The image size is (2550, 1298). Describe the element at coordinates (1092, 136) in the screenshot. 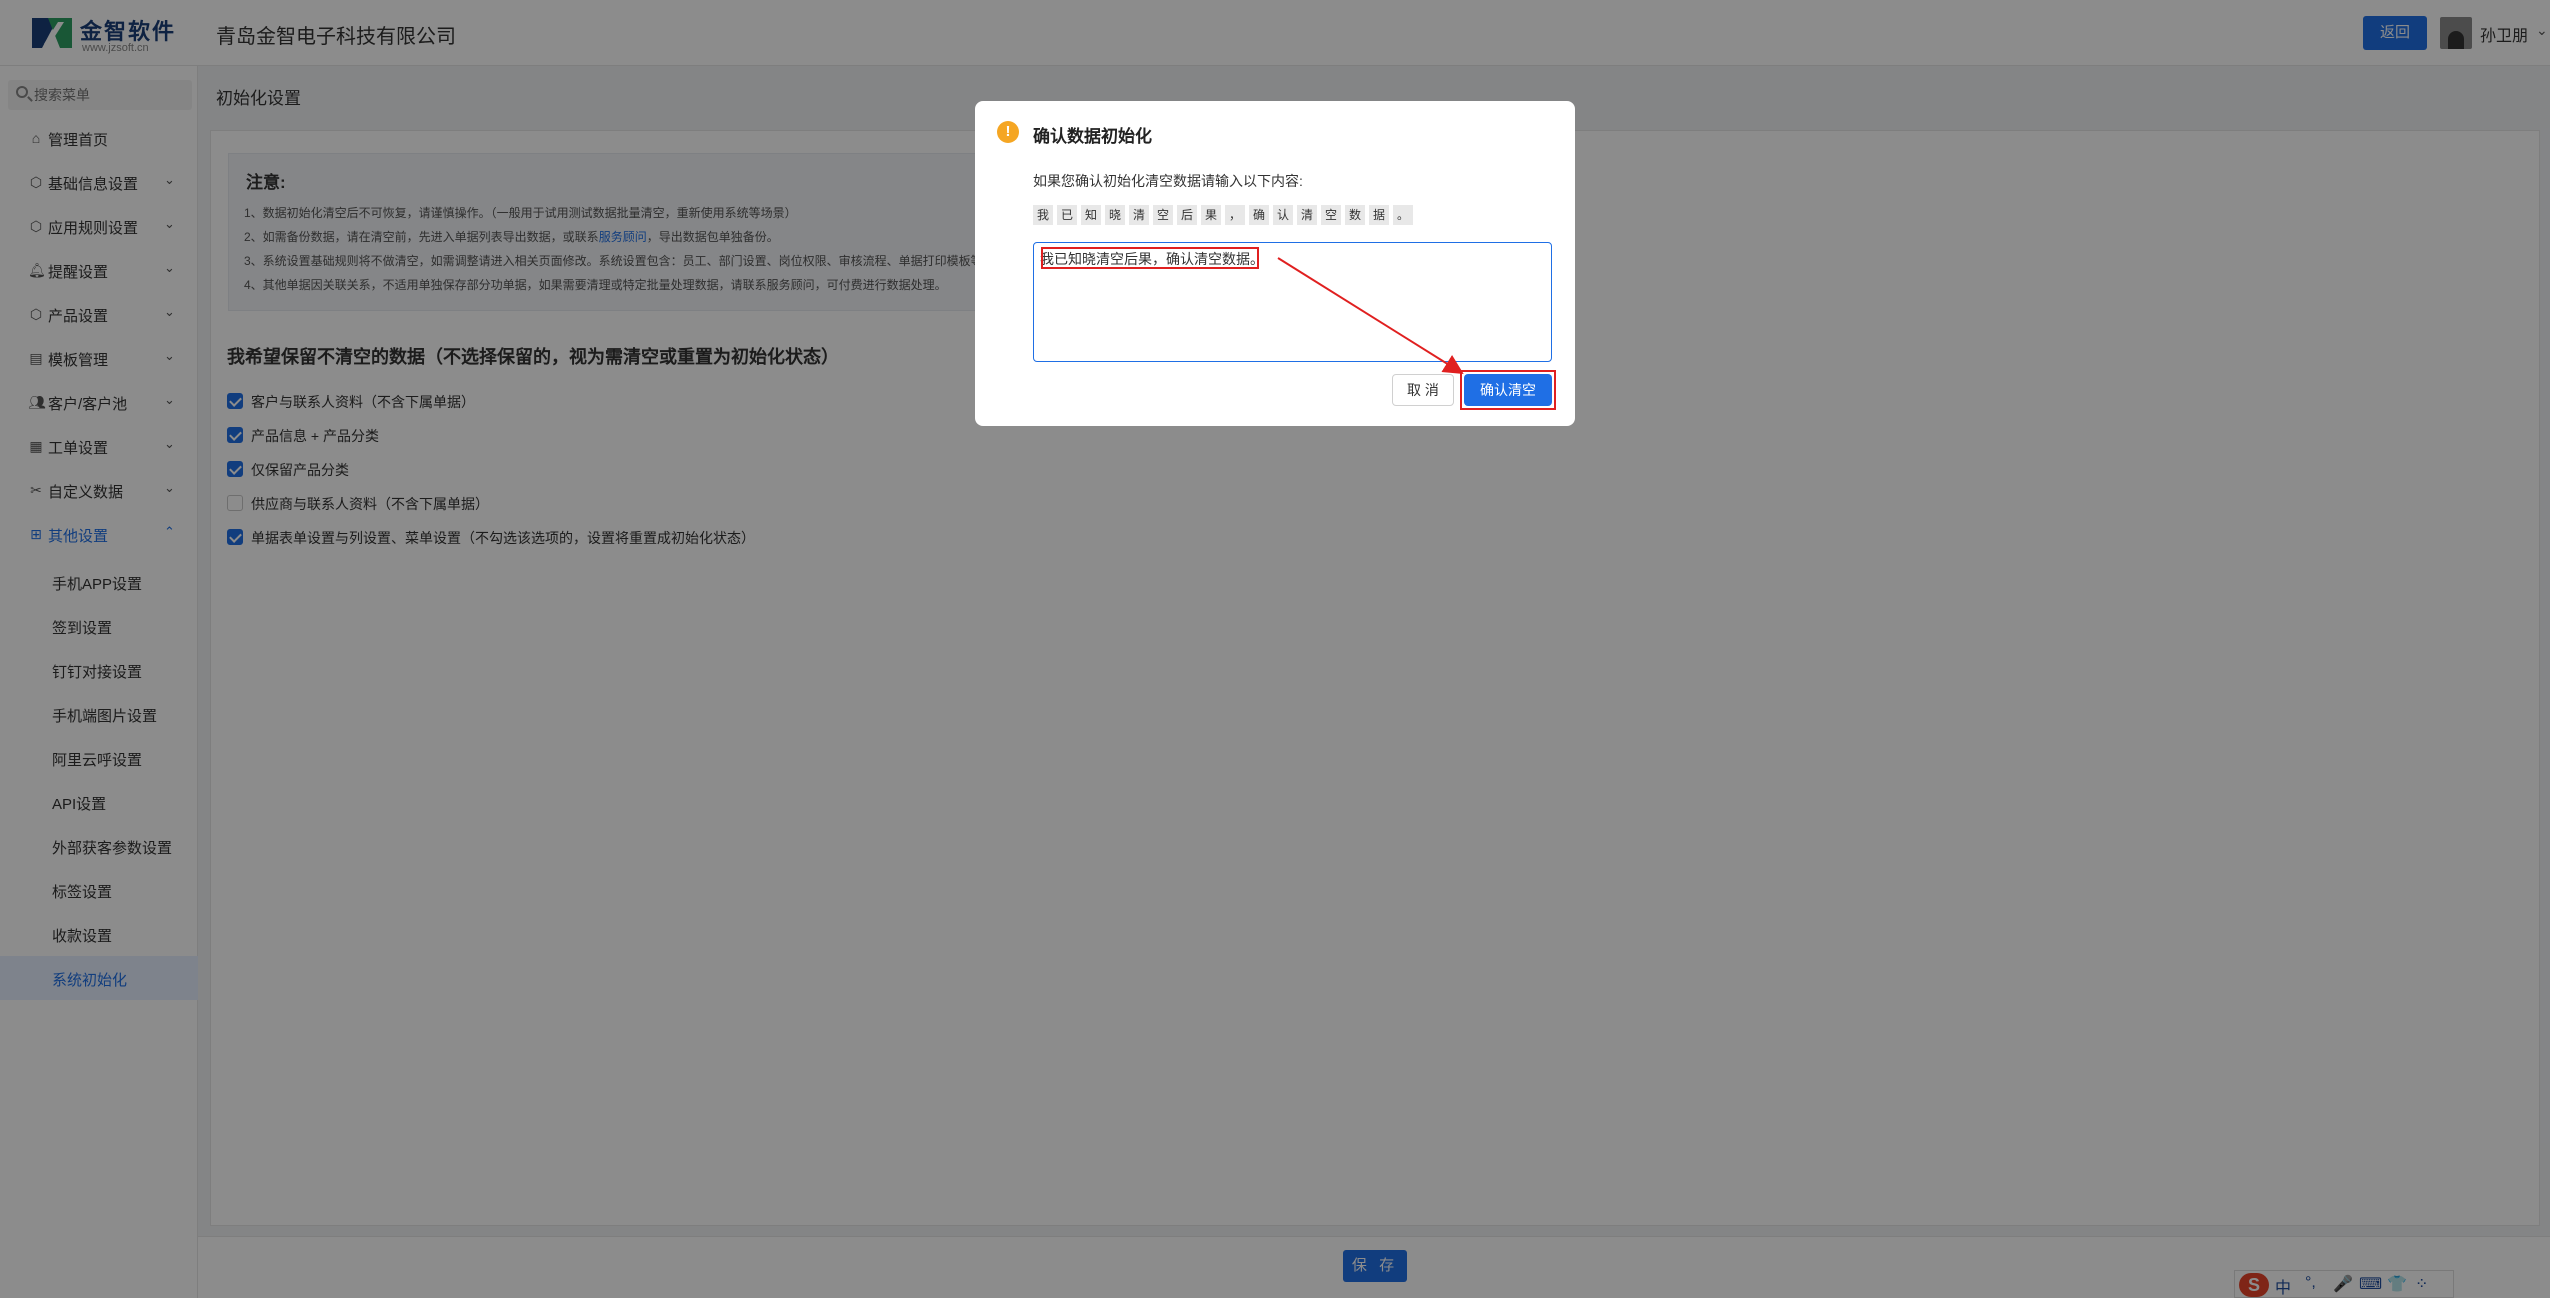

I see `dialog-title: 确认数据初始化` at that location.